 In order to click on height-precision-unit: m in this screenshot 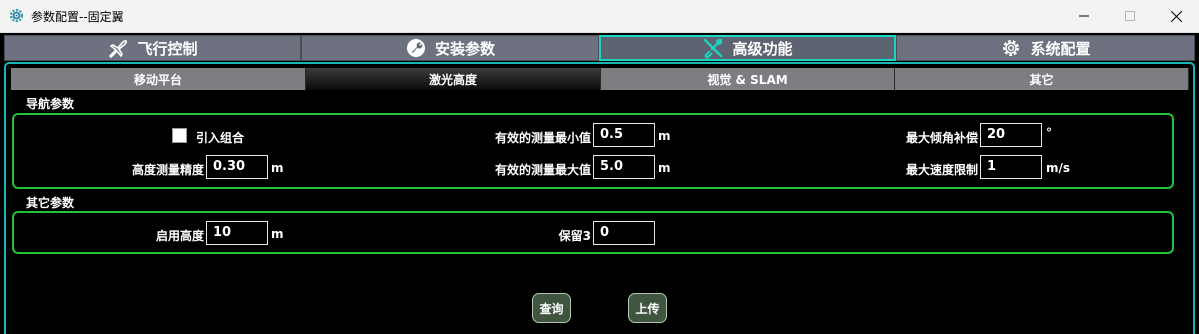, I will do `click(277, 168)`.